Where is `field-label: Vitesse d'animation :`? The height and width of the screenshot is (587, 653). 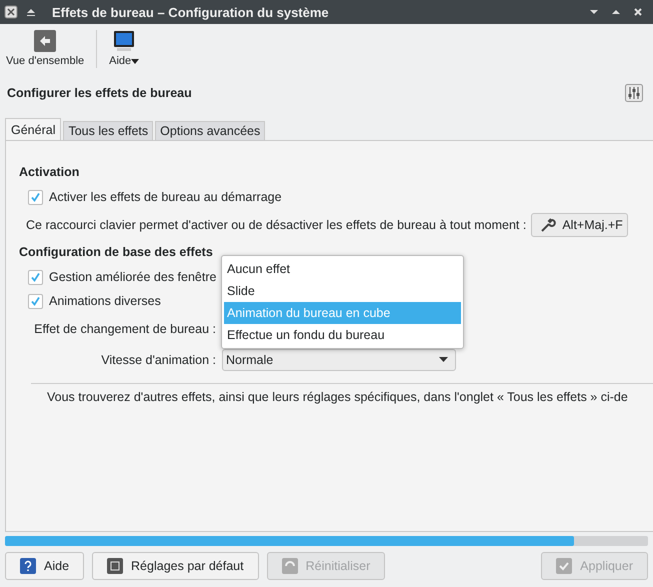 field-label: Vitesse d'animation : is located at coordinates (158, 359).